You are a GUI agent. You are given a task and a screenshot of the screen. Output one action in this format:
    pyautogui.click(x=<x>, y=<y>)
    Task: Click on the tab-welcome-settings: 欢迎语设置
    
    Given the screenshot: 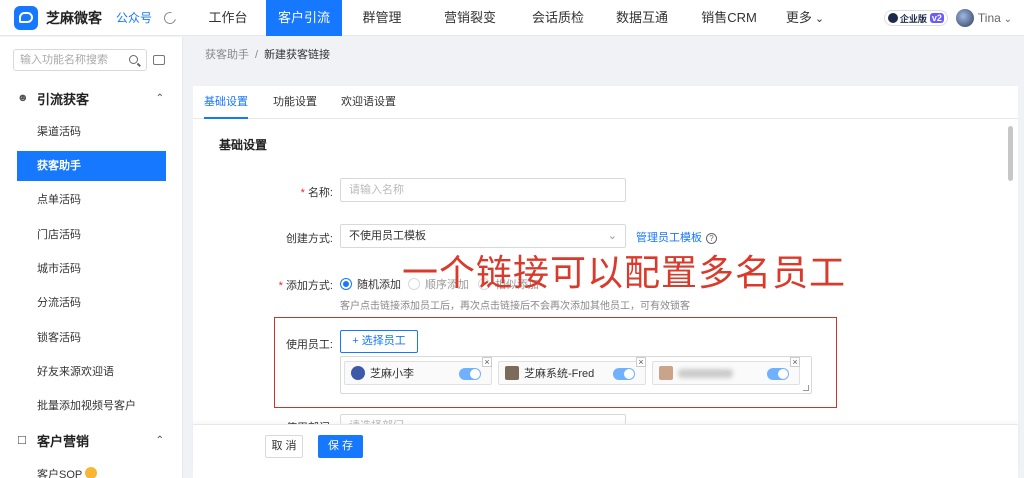 What is the action you would take?
    pyautogui.click(x=368, y=102)
    